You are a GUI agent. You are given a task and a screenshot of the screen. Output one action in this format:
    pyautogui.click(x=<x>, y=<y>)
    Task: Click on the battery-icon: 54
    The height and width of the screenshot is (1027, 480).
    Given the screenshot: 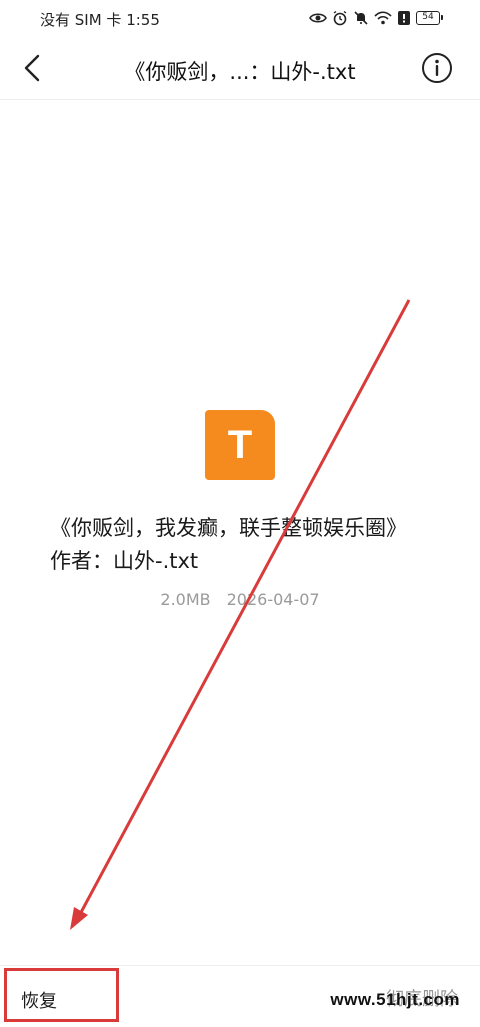 What is the action you would take?
    pyautogui.click(x=429, y=18)
    